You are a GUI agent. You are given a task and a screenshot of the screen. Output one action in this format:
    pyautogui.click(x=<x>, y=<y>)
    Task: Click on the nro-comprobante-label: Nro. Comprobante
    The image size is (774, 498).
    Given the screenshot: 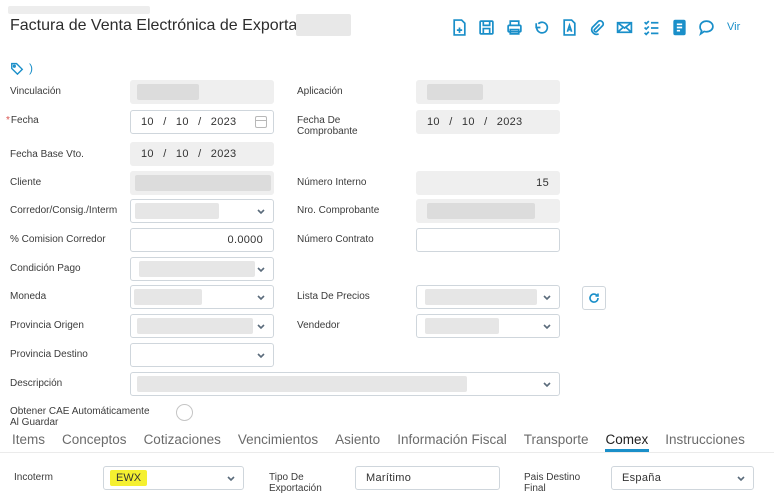 What is the action you would take?
    pyautogui.click(x=338, y=210)
    